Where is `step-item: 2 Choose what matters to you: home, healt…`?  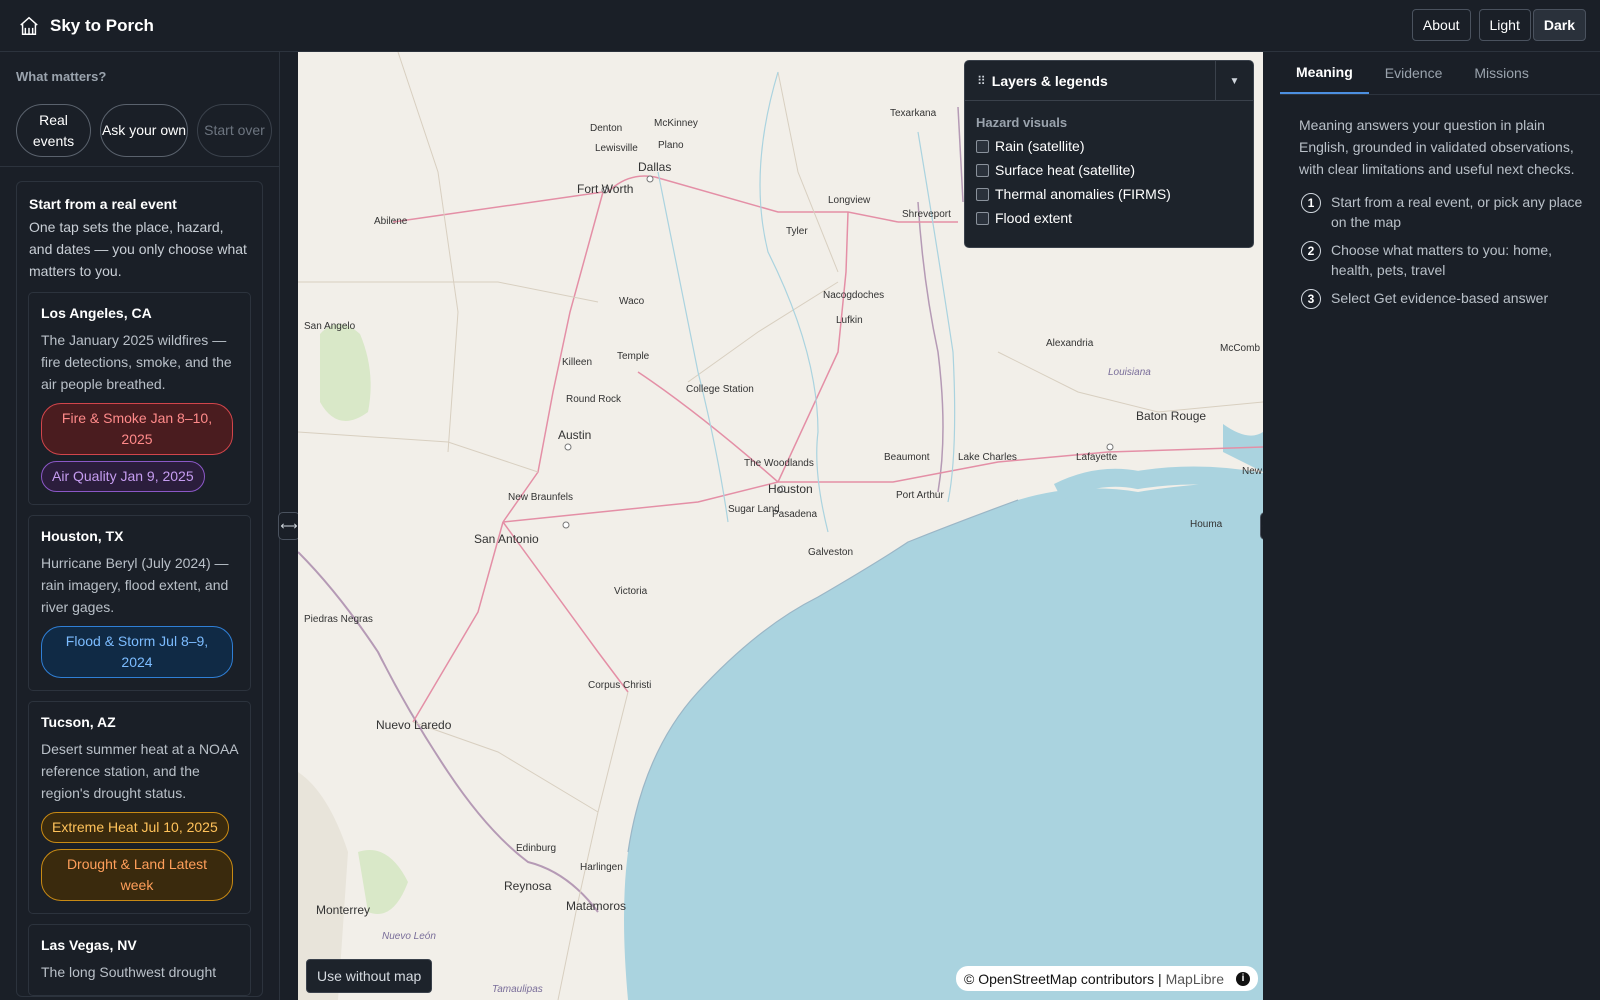 step-item: 2 Choose what matters to you: home, healt… is located at coordinates (1445, 260).